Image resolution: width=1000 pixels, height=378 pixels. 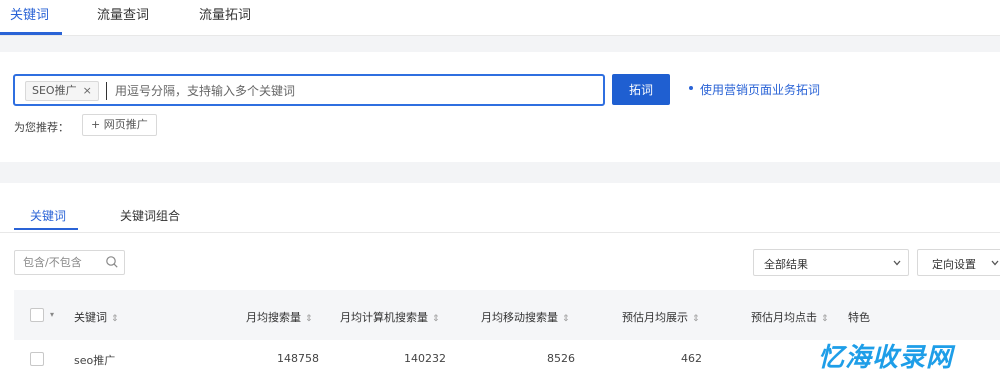 I want to click on col-keyword: 关键词 ⇕, so click(x=96, y=317).